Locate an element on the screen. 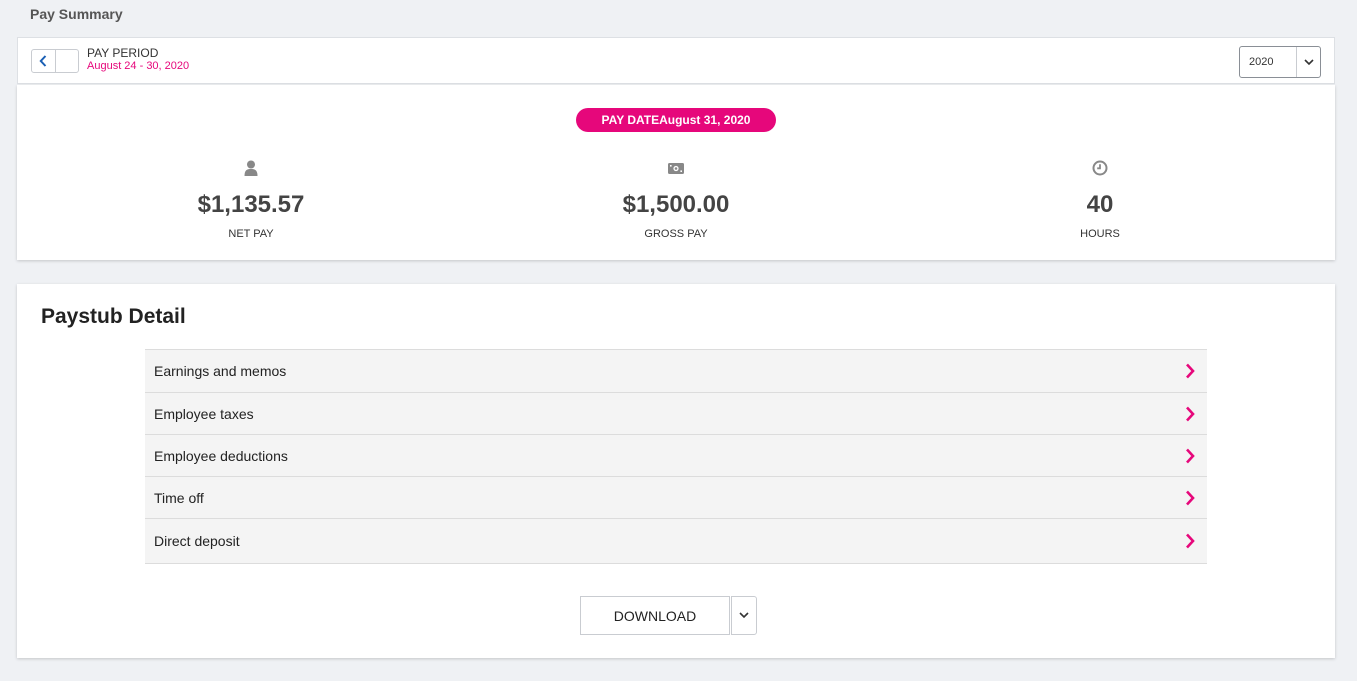 This screenshot has height=681, width=1357. previous-period-button is located at coordinates (43, 61).